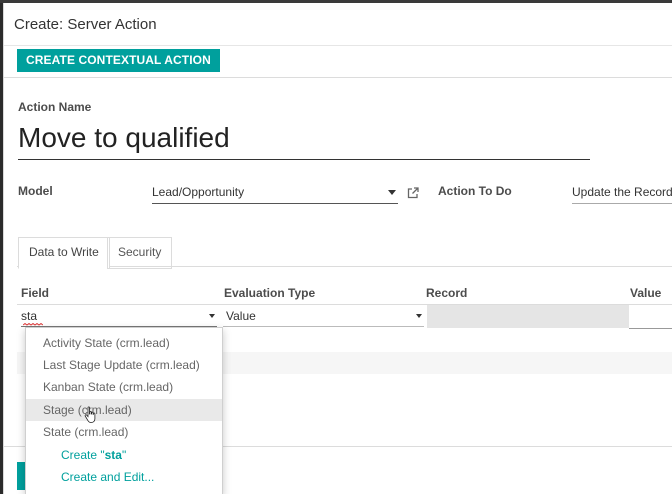 This screenshot has height=494, width=672. Describe the element at coordinates (64, 253) in the screenshot. I see `tab-data-to-write: Data to Write` at that location.